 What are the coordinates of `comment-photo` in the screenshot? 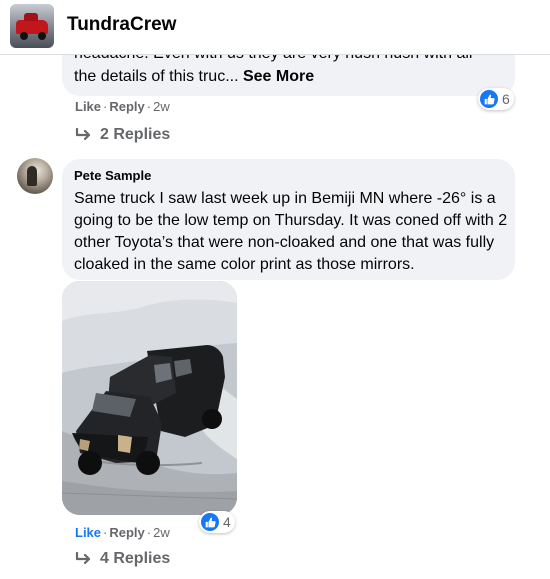 It's located at (149, 398).